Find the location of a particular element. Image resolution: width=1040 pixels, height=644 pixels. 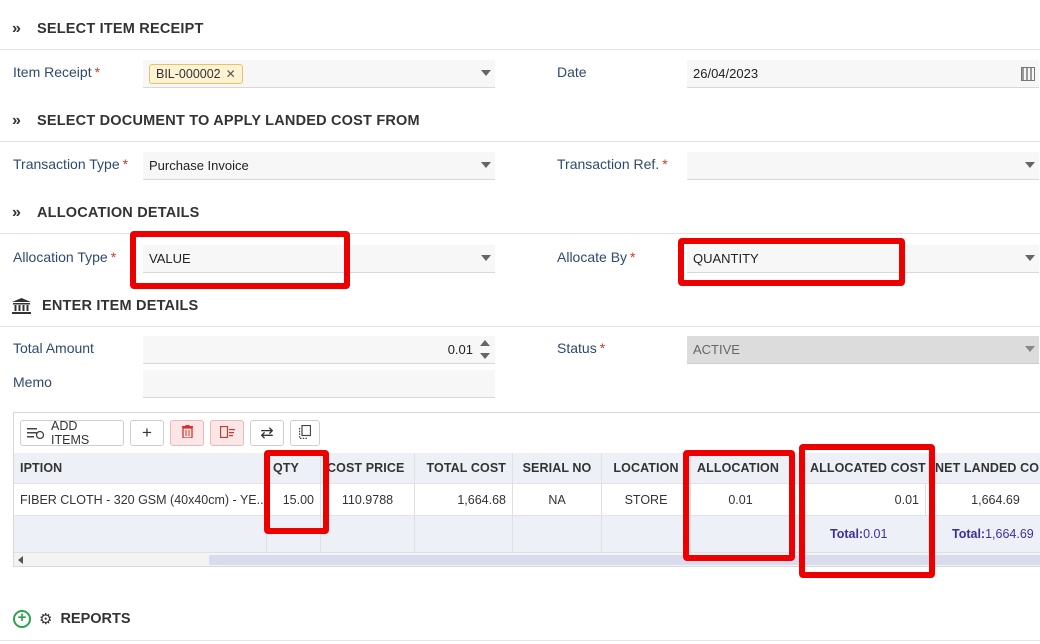

section-header-reports: + ⚙ REPORTS is located at coordinates (72, 619).